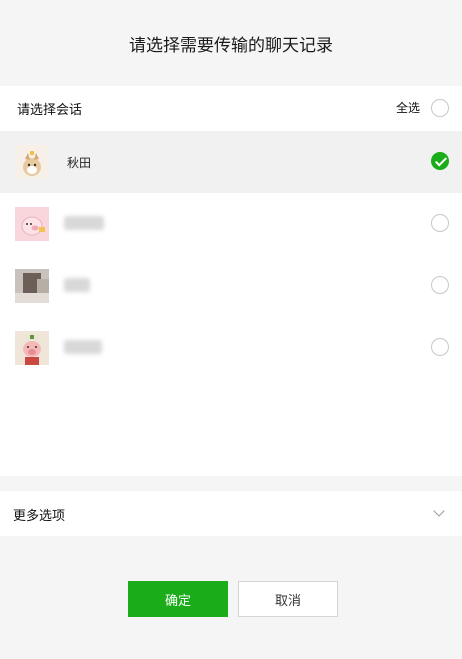 This screenshot has width=462, height=659. Describe the element at coordinates (231, 513) in the screenshot. I see `more-options-row: 更多选项` at that location.